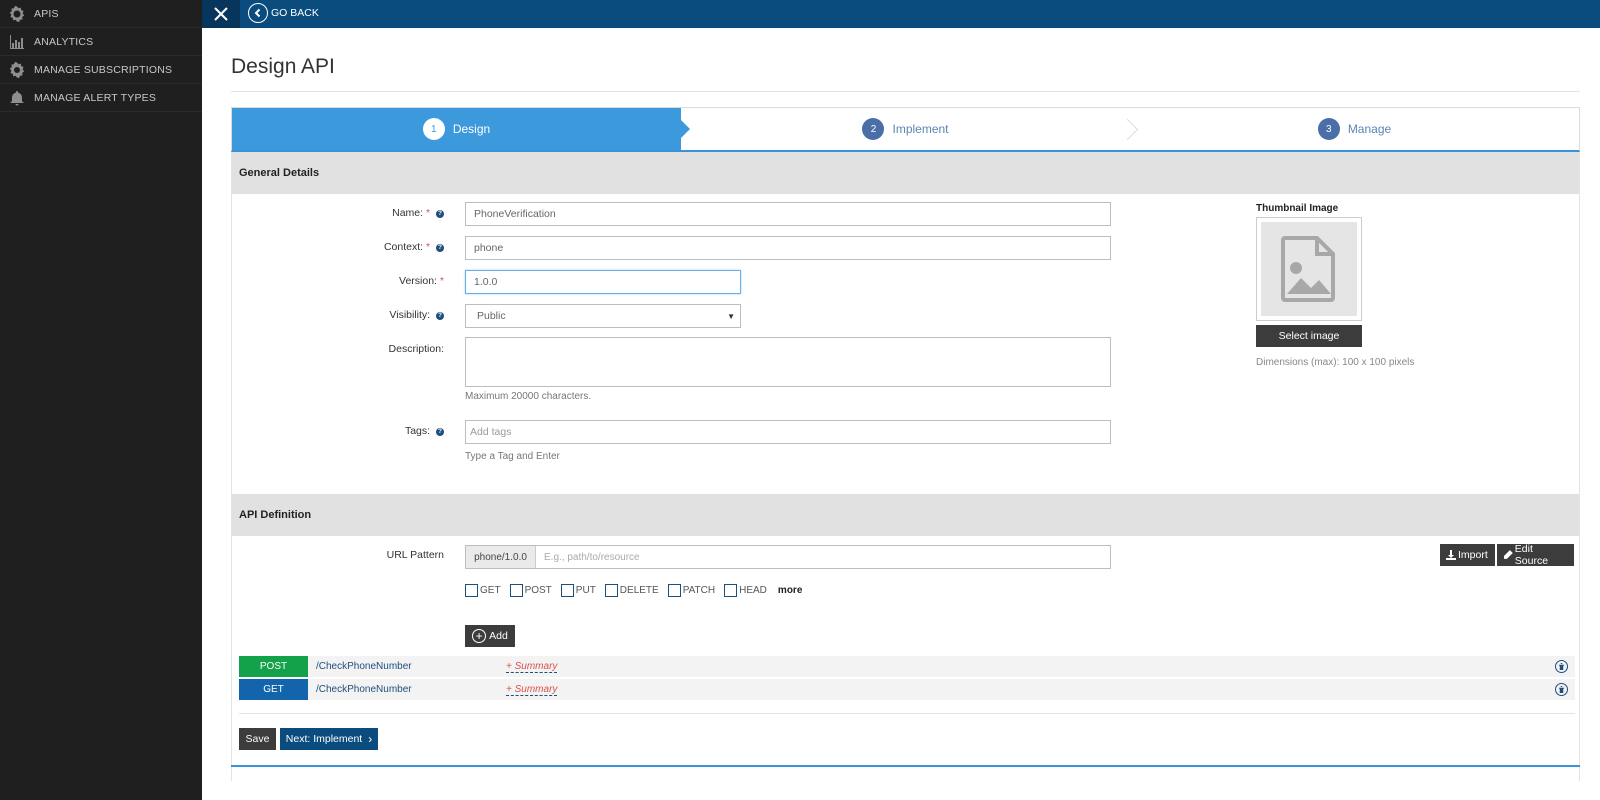  Describe the element at coordinates (498, 636) in the screenshot. I see `add-label: Add` at that location.